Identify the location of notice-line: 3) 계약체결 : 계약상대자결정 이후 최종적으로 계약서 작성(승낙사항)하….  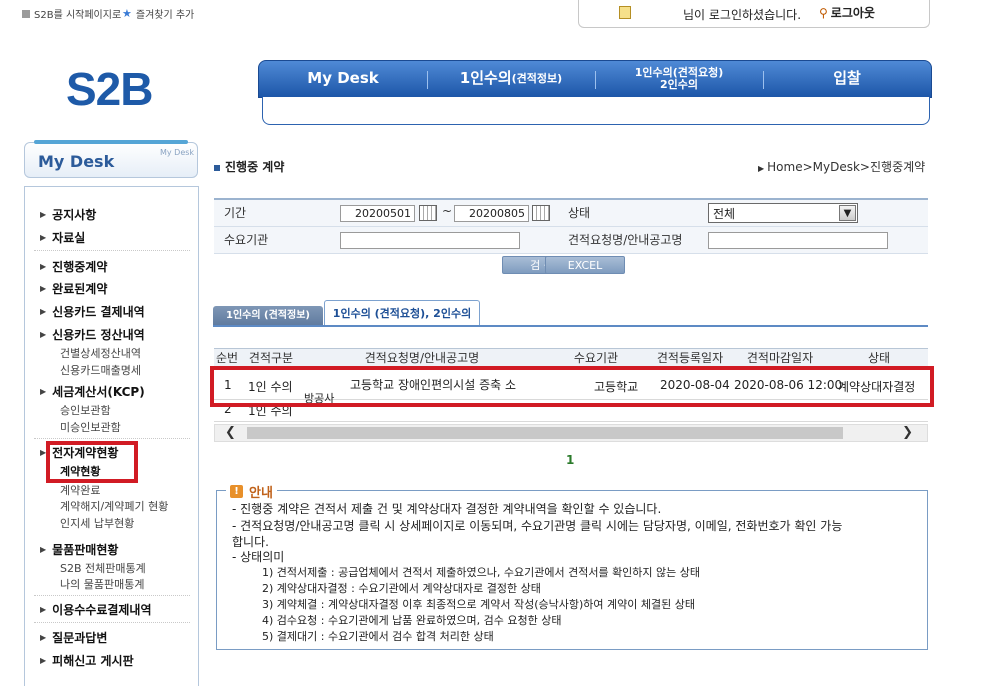
(478, 604).